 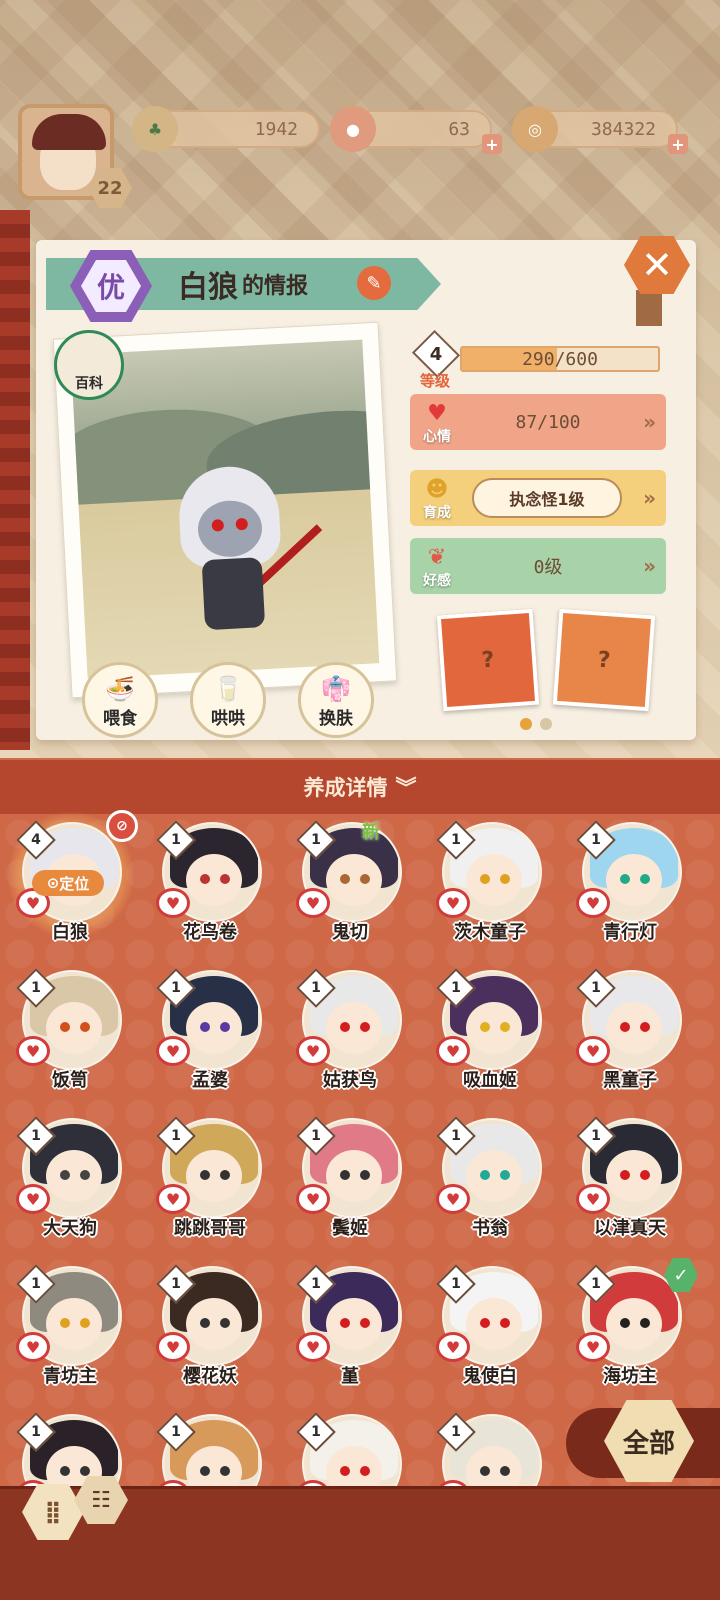 I want to click on character-cell: 1 ♥ 樱花妖, so click(x=210, y=1333).